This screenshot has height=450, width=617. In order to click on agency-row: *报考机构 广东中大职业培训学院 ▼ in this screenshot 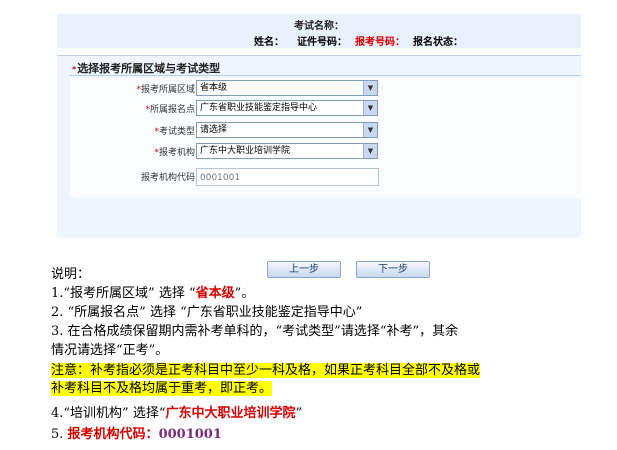, I will do `click(319, 151)`.